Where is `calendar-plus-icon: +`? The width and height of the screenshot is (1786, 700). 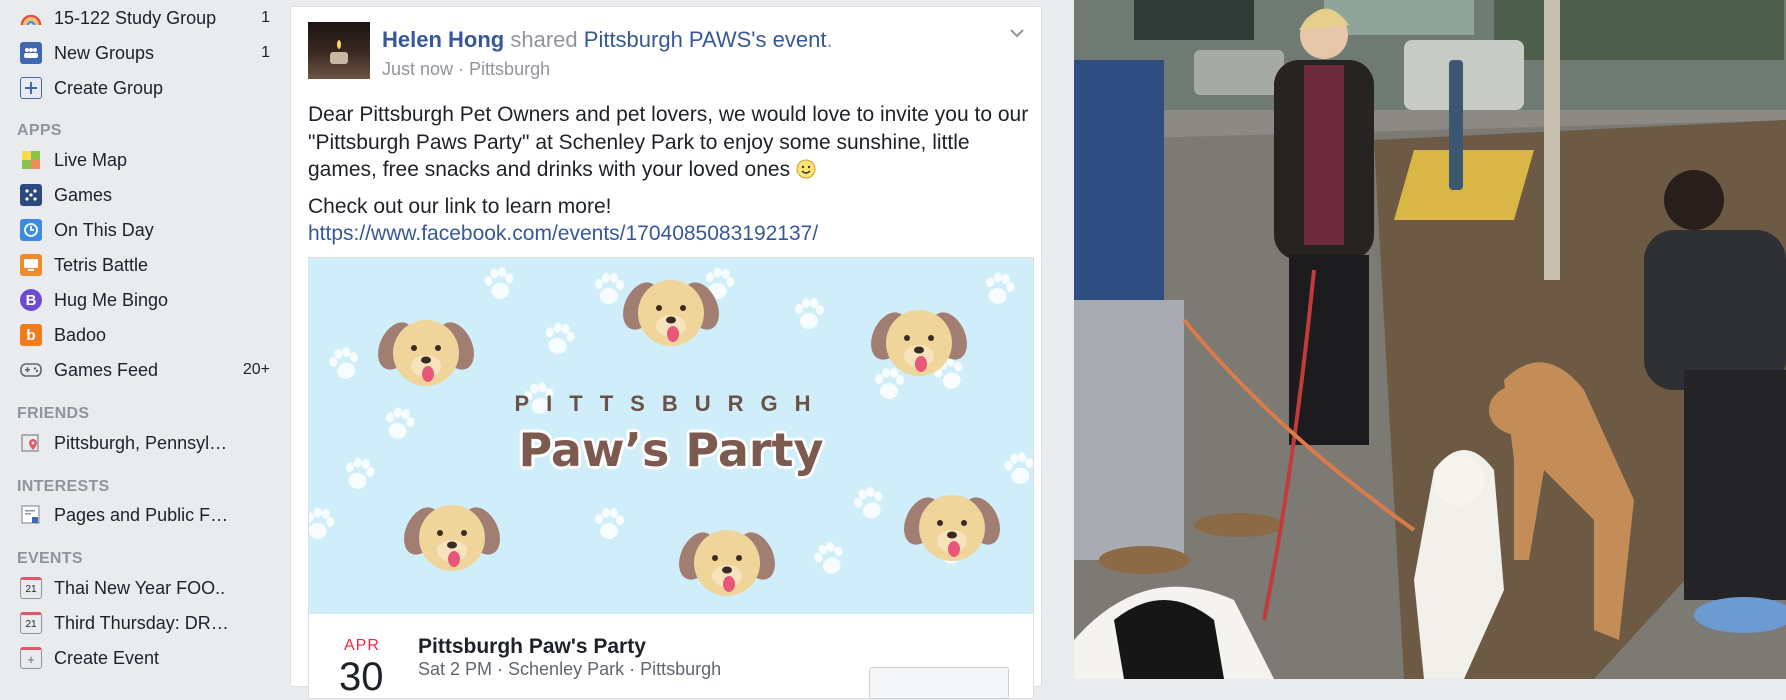 calendar-plus-icon: + is located at coordinates (31, 658).